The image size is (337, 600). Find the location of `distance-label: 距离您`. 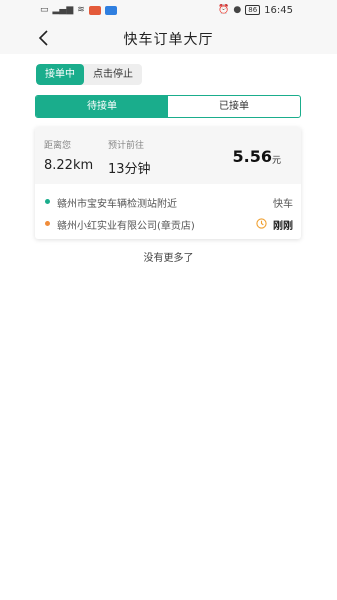

distance-label: 距离您 is located at coordinates (58, 146).